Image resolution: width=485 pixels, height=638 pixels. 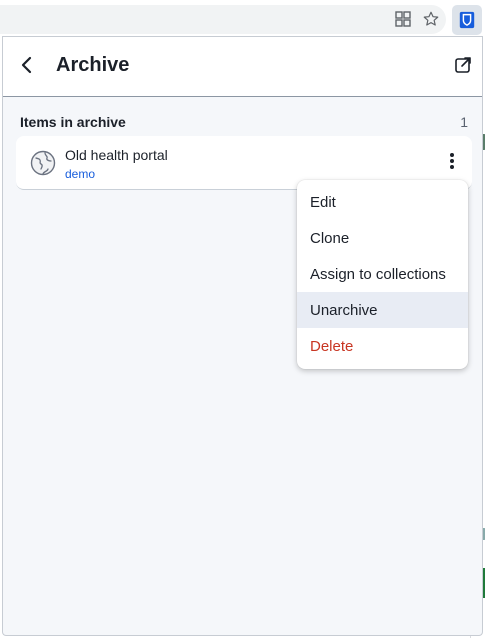 I want to click on popup-header: Archive, so click(x=242, y=67).